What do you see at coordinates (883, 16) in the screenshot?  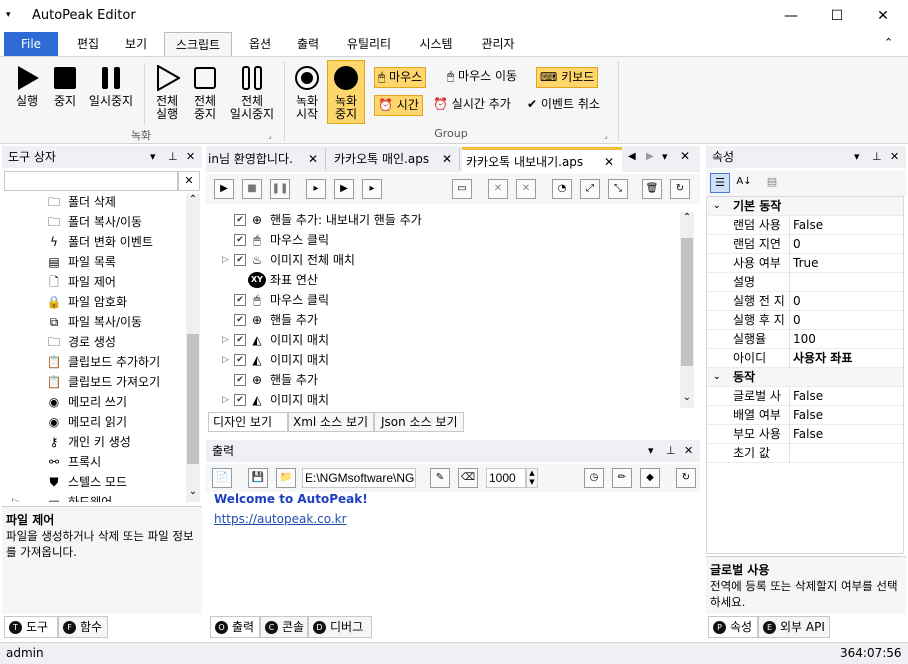 I see `close-button: ✕` at bounding box center [883, 16].